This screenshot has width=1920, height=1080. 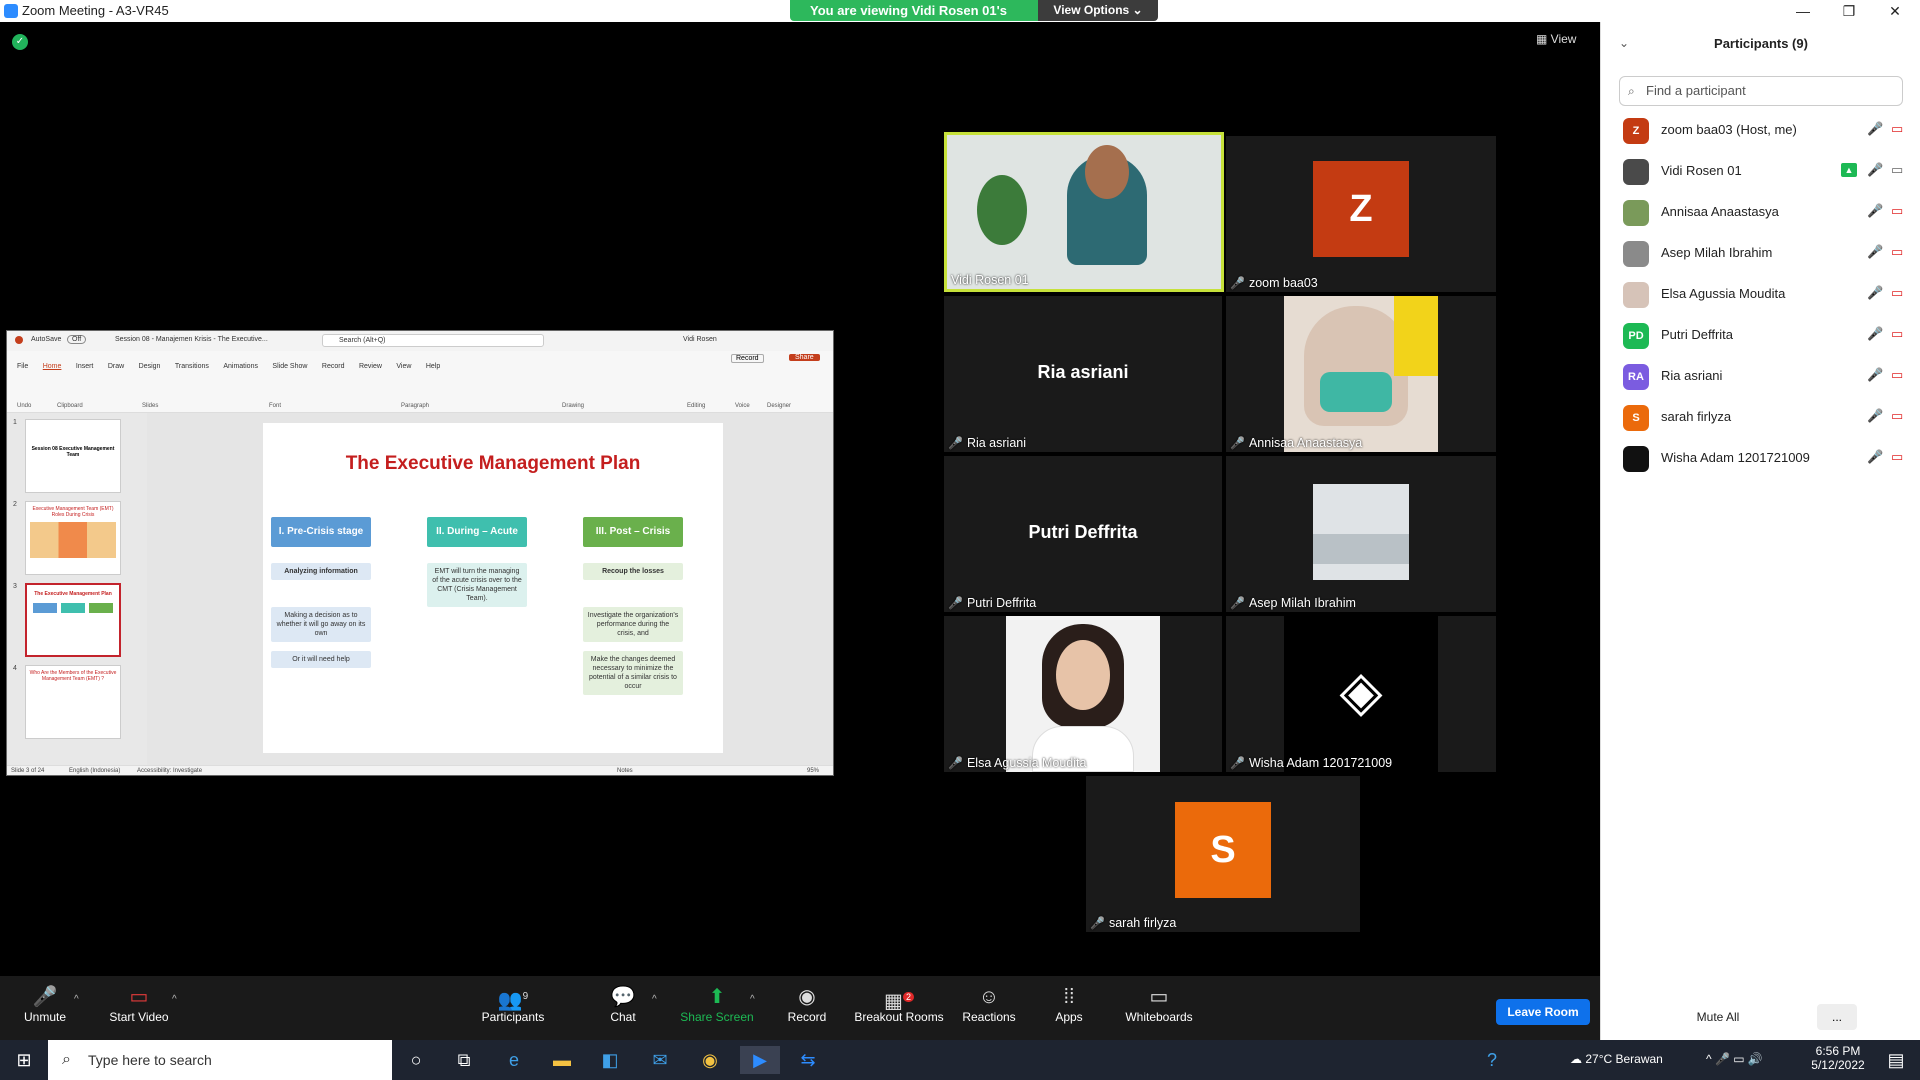 I want to click on chat-caret-icon: ^, so click(x=654, y=999).